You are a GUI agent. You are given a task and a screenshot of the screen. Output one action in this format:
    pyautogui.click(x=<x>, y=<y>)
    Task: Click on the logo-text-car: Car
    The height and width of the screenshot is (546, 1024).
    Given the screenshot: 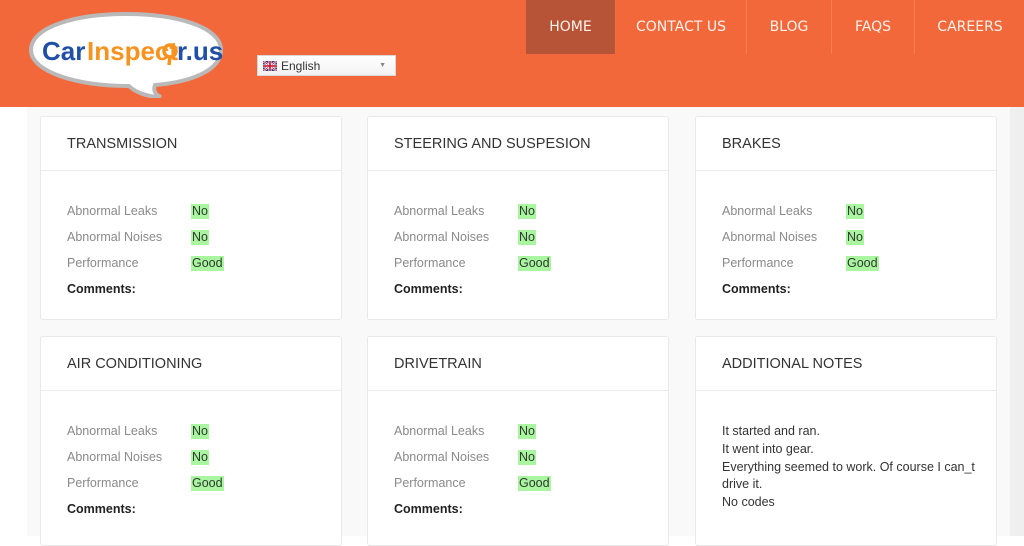 What is the action you would take?
    pyautogui.click(x=63, y=51)
    